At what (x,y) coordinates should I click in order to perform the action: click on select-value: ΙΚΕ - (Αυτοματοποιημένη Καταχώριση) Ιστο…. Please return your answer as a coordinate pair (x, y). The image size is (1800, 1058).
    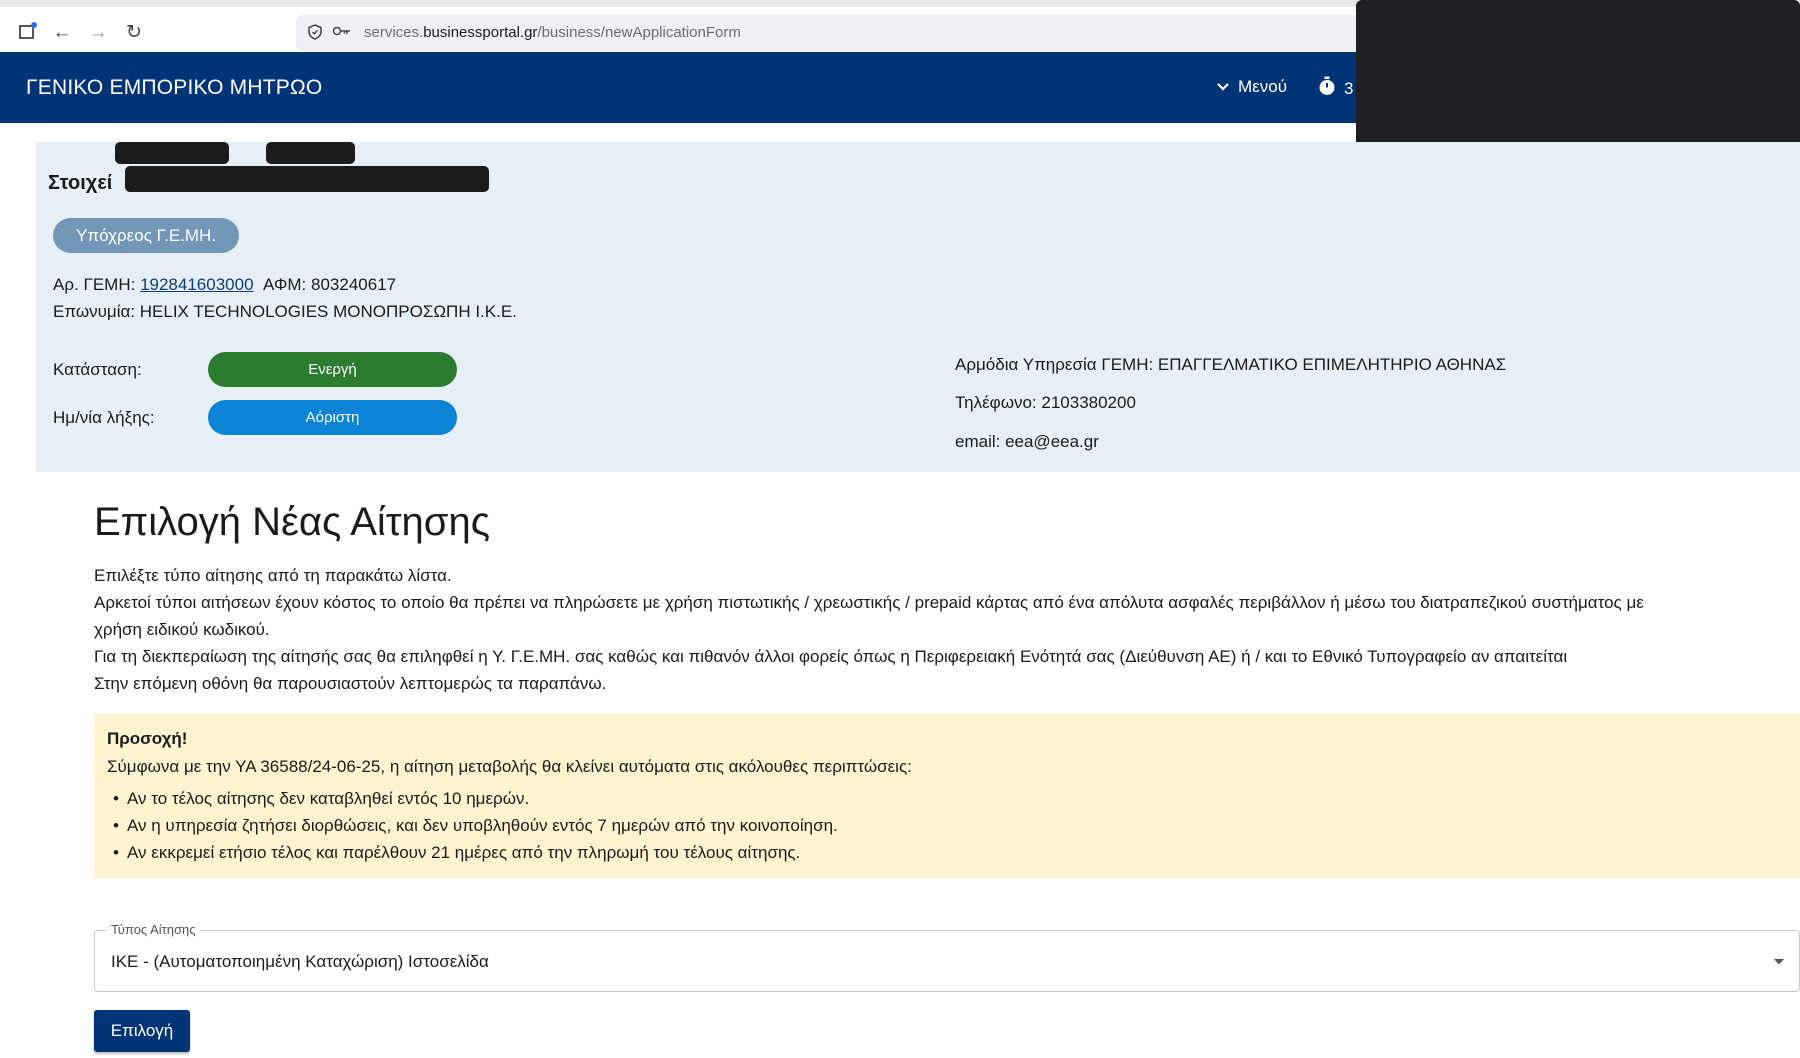
    Looking at the image, I should click on (300, 961).